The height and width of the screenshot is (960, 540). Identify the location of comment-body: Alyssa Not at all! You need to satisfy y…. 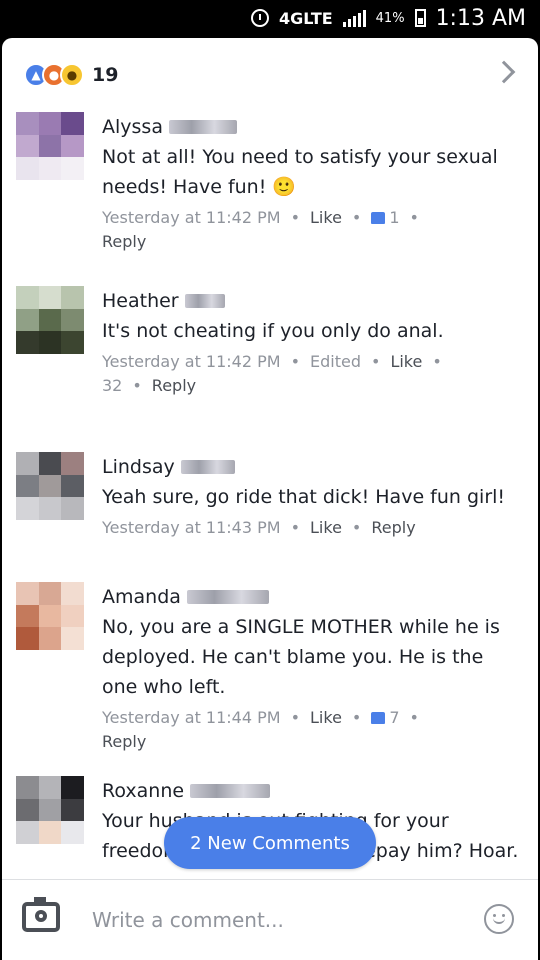
(313, 183).